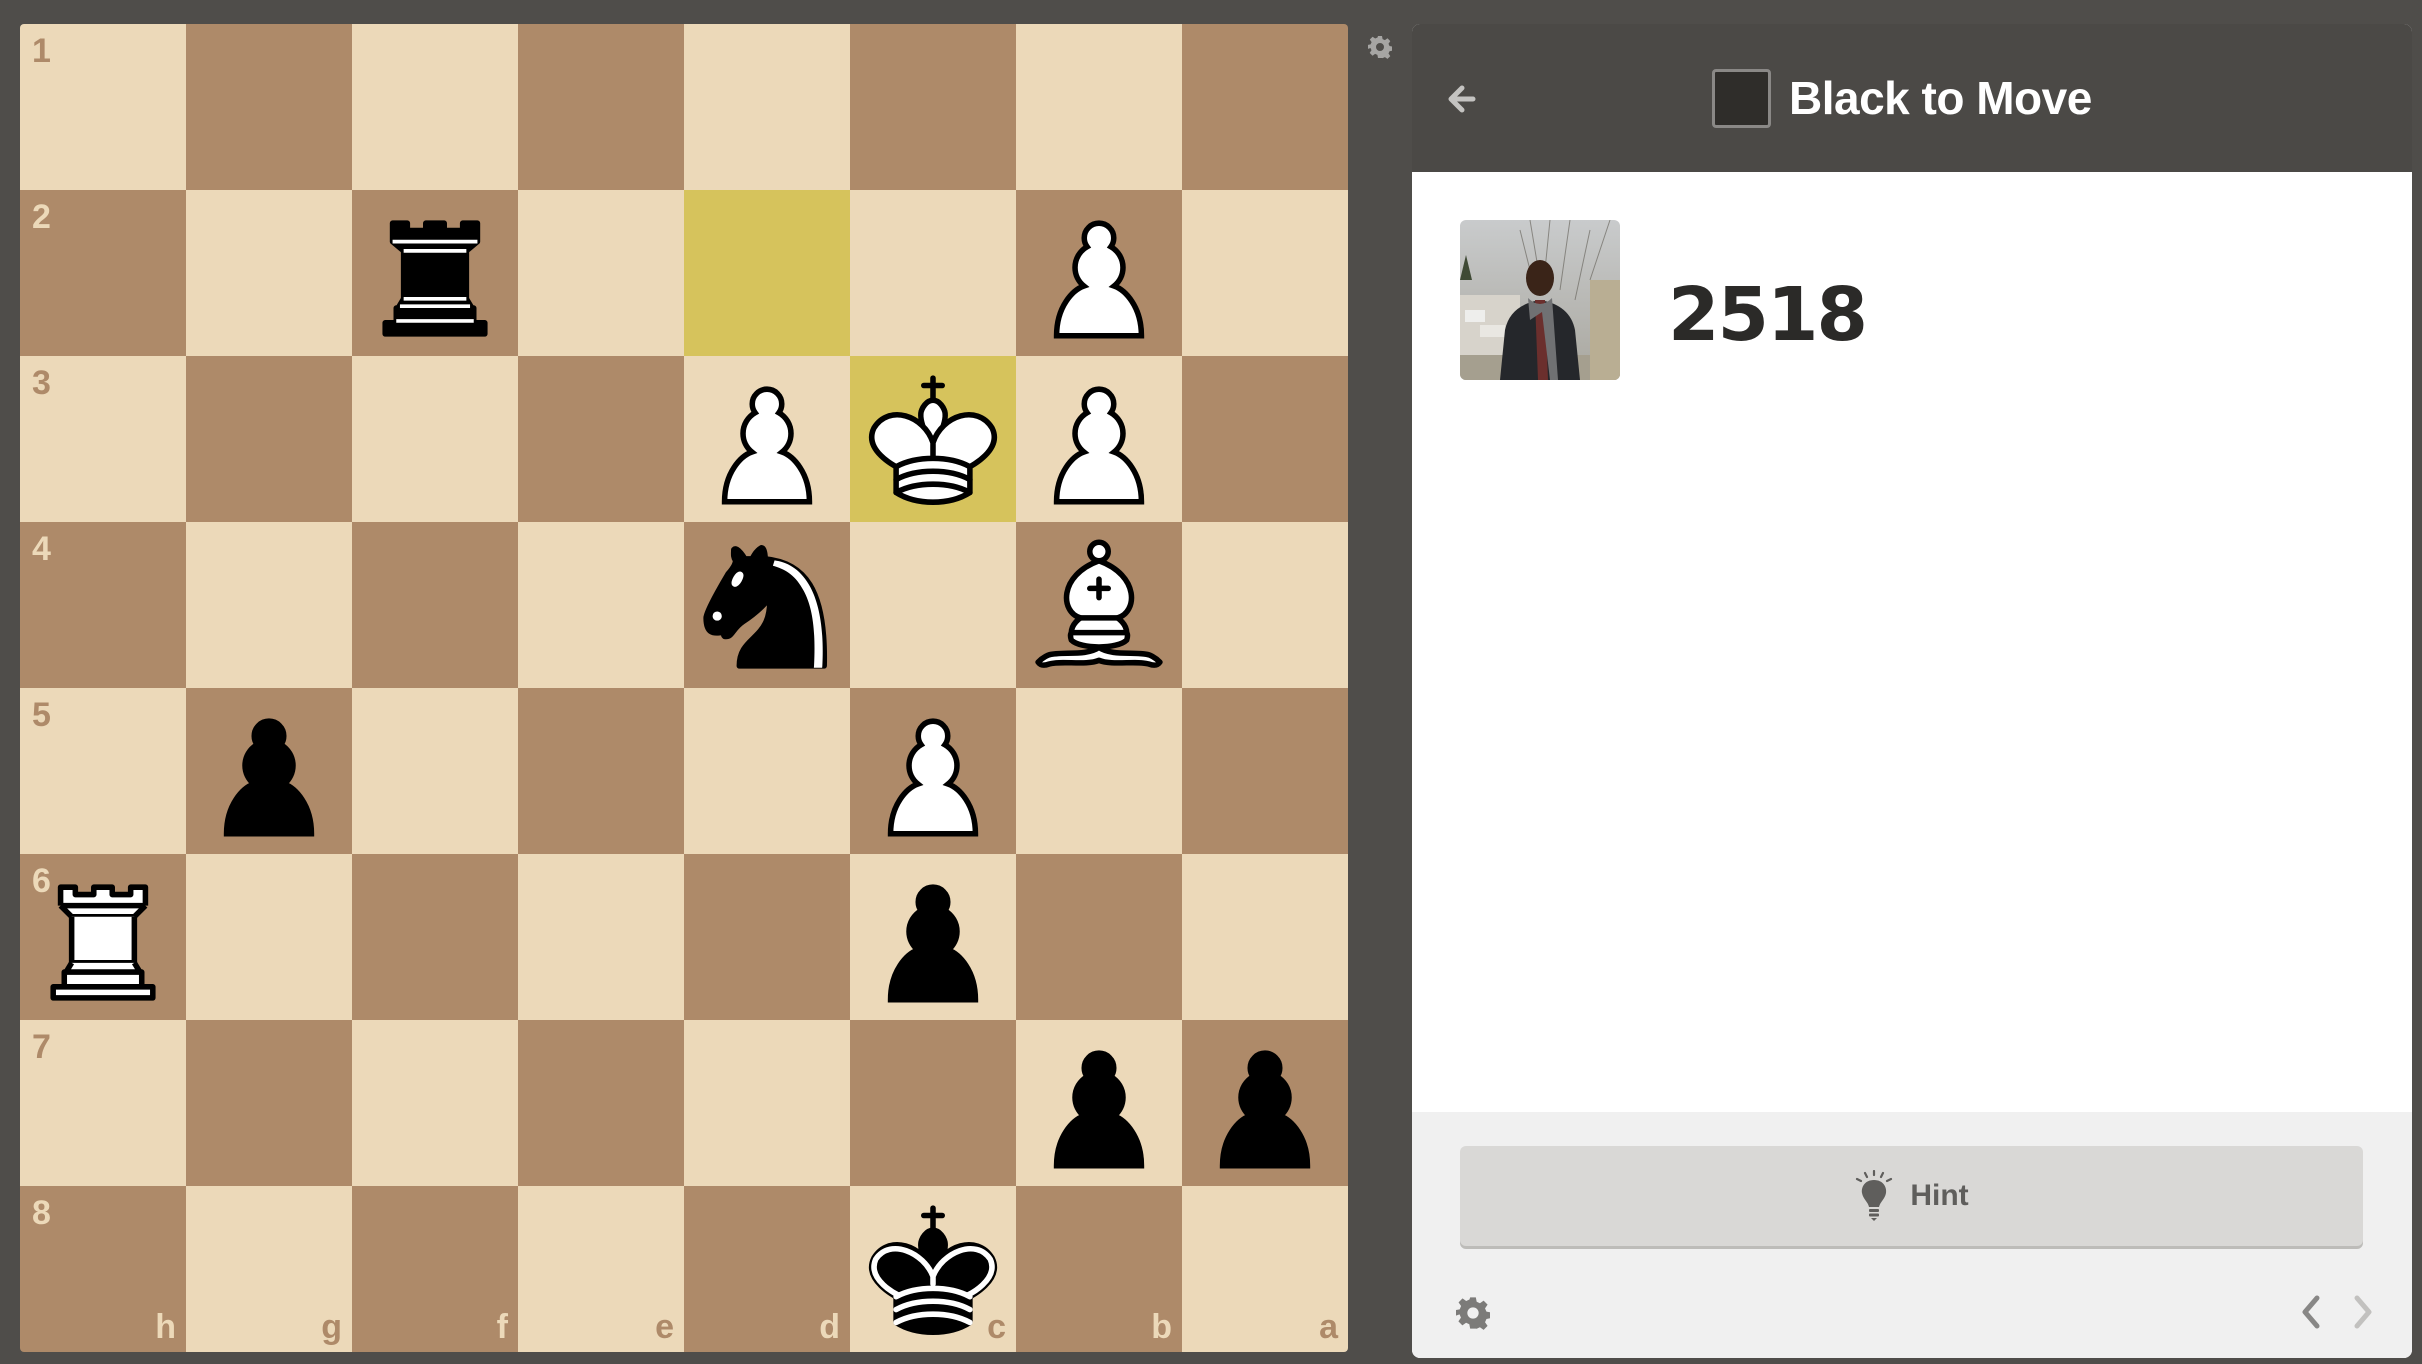 This screenshot has height=1364, width=2422. What do you see at coordinates (1939, 1195) in the screenshot?
I see `hint-label: Hint` at bounding box center [1939, 1195].